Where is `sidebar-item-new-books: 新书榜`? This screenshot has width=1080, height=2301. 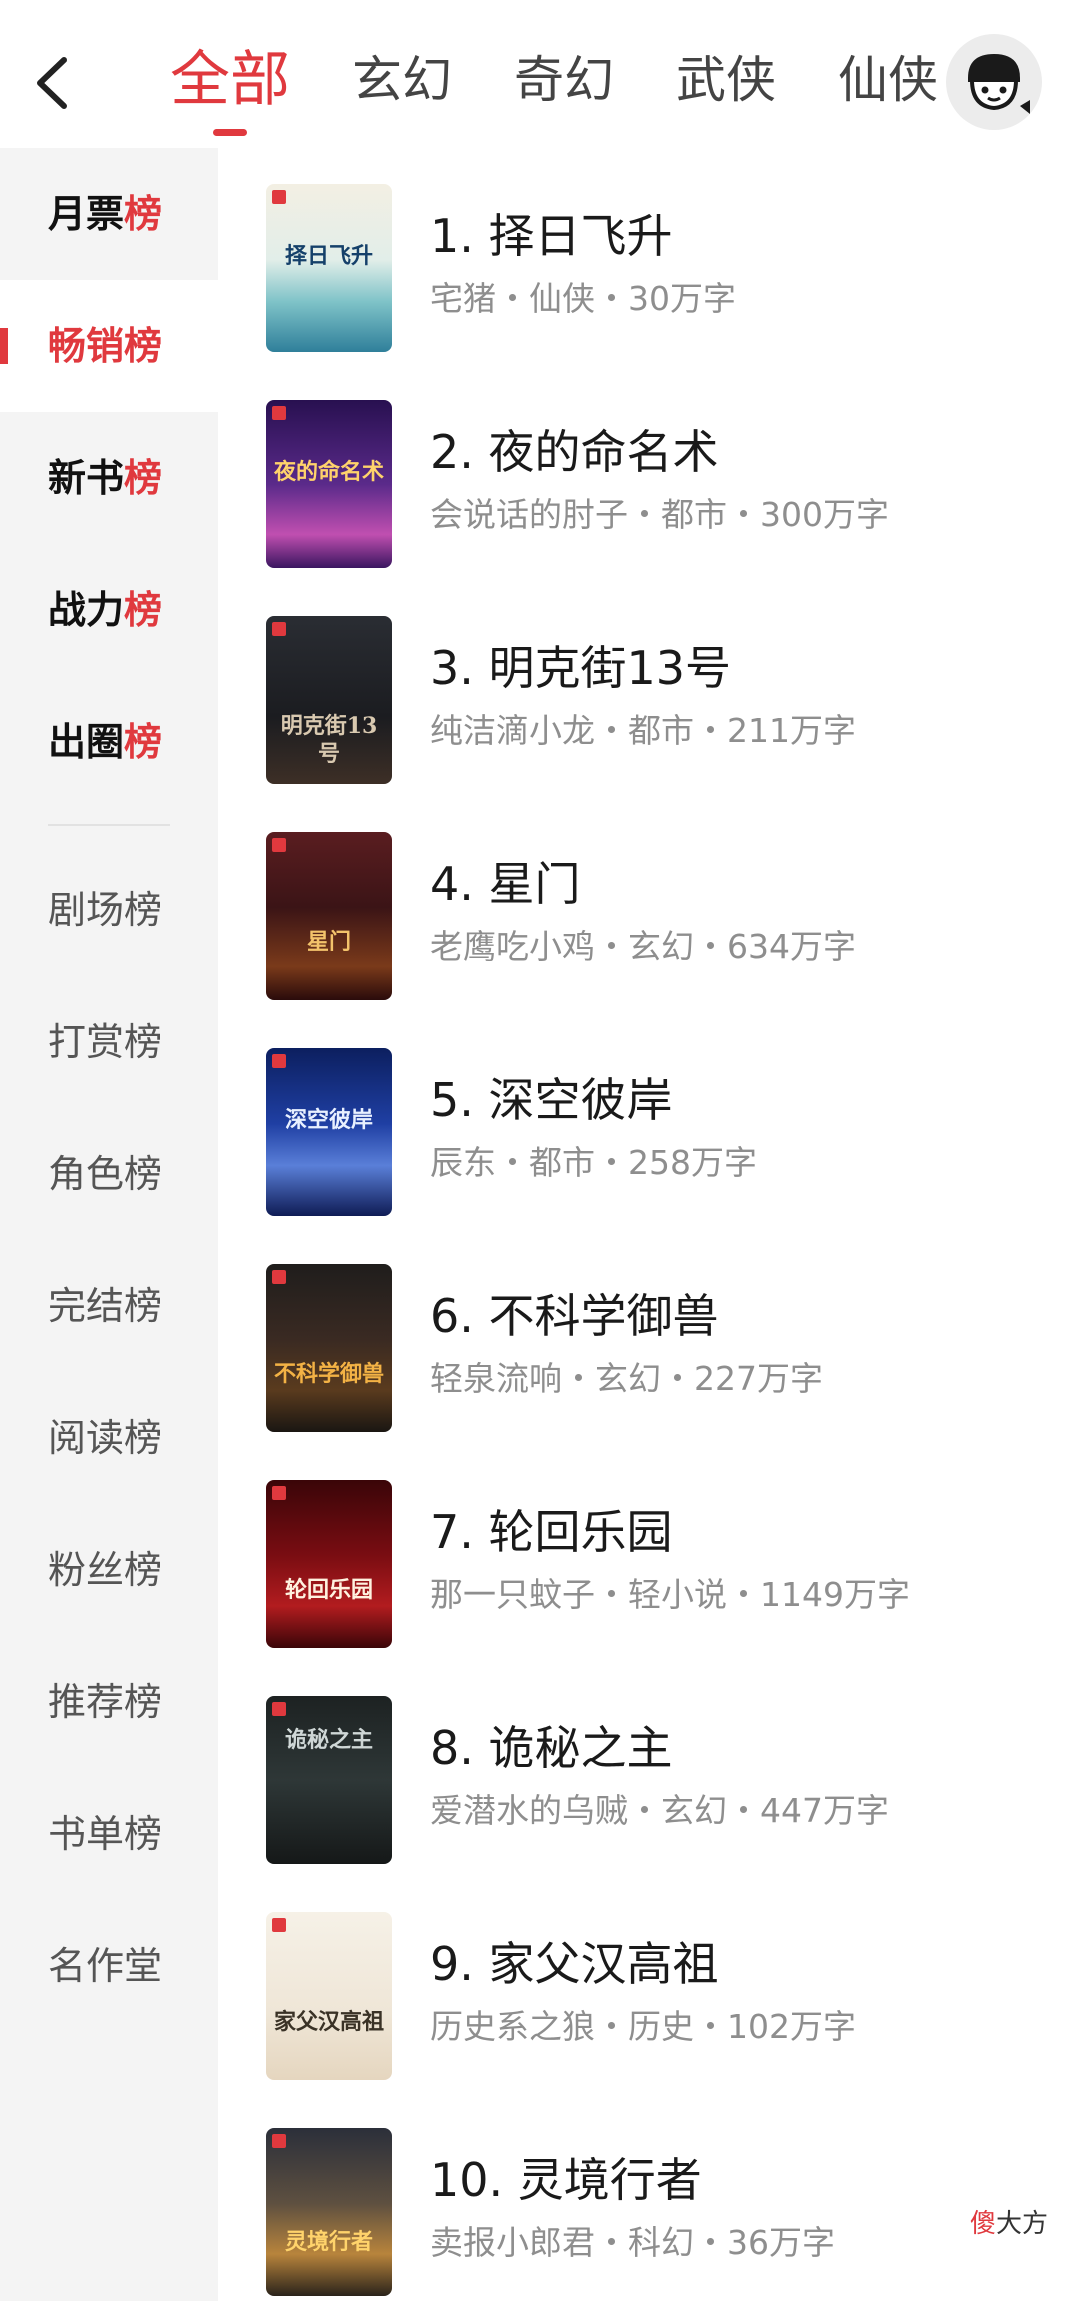
sidebar-item-new-books: 新书榜 is located at coordinates (109, 478).